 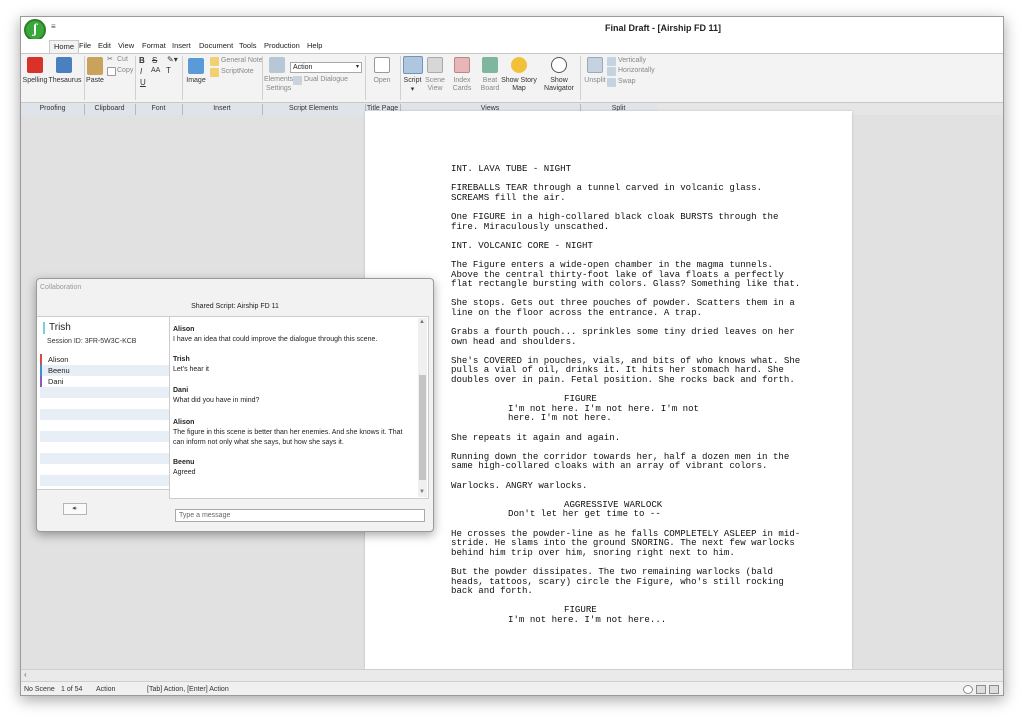 What do you see at coordinates (181, 390) in the screenshot?
I see `message-author: Dani` at bounding box center [181, 390].